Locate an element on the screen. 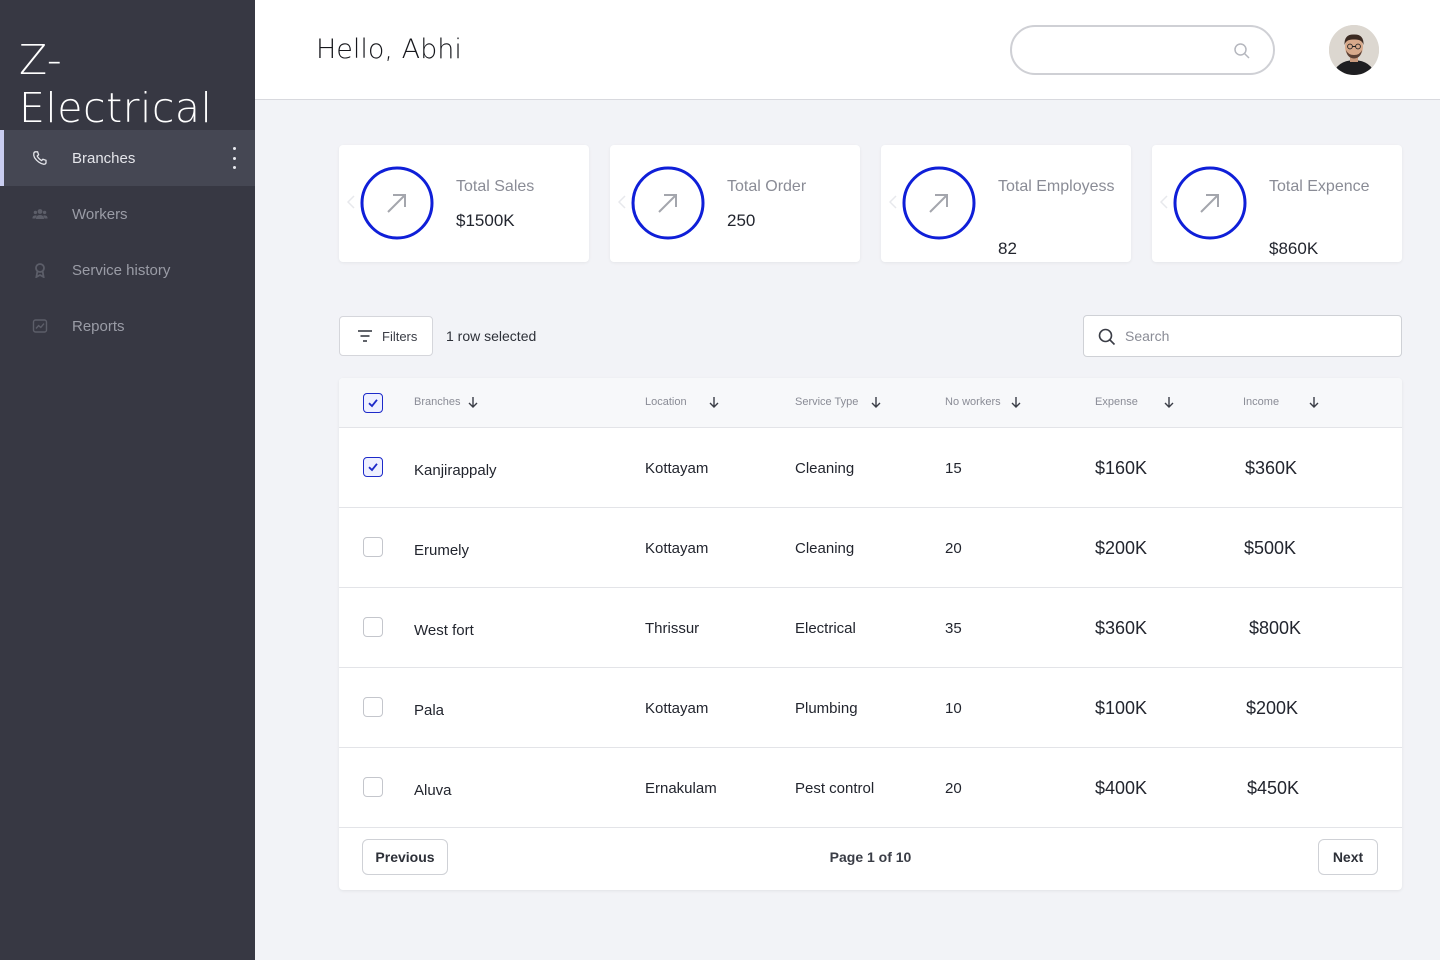 Image resolution: width=1440 pixels, height=960 pixels. header-search is located at coordinates (1142, 50).